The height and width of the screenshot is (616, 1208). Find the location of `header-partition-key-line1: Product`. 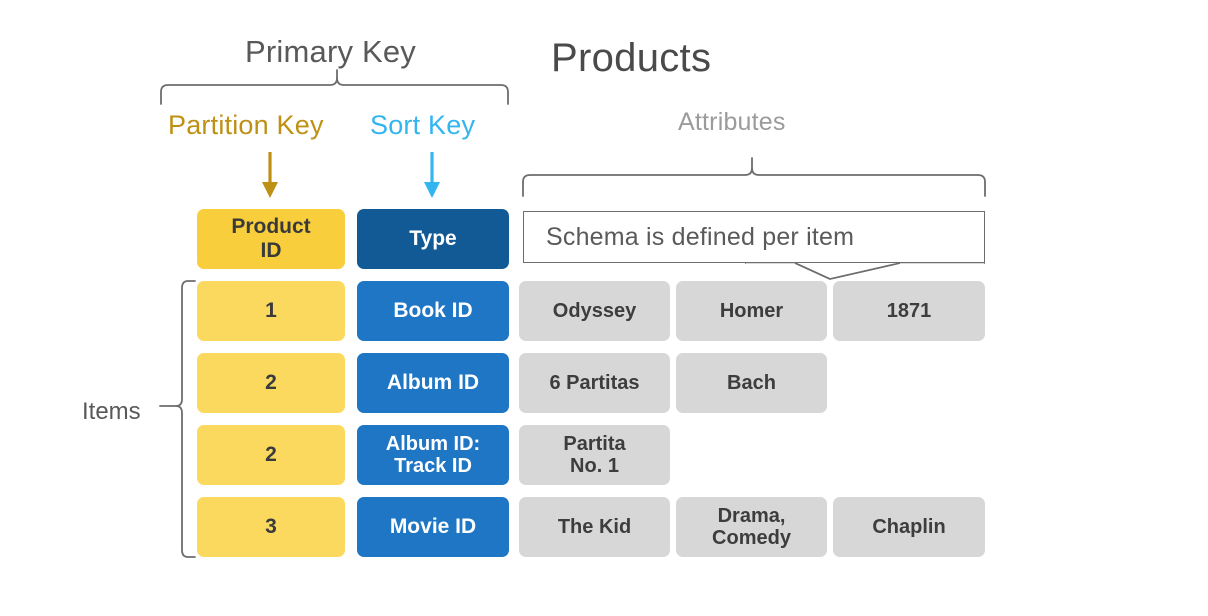

header-partition-key-line1: Product is located at coordinates (271, 227).